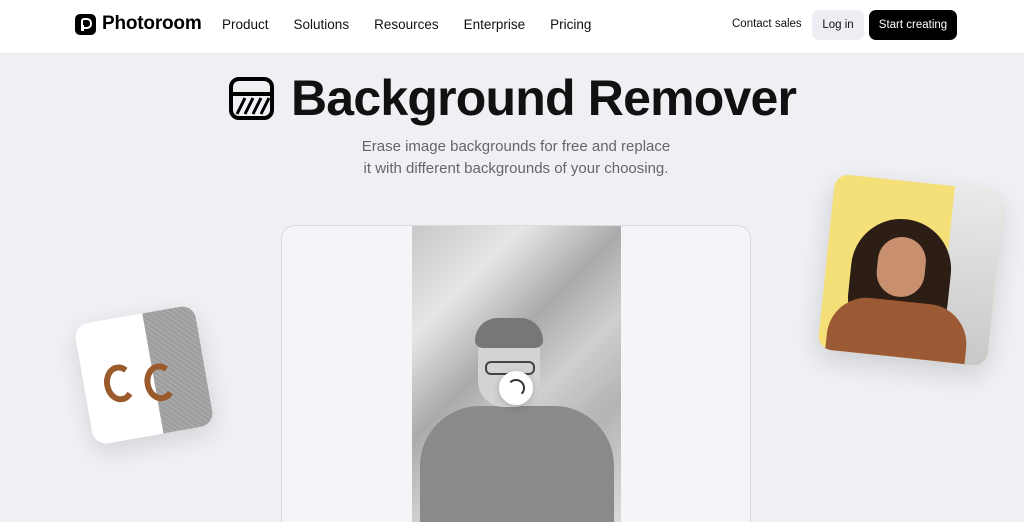 The image size is (1024, 522). I want to click on login-button: Log in, so click(838, 25).